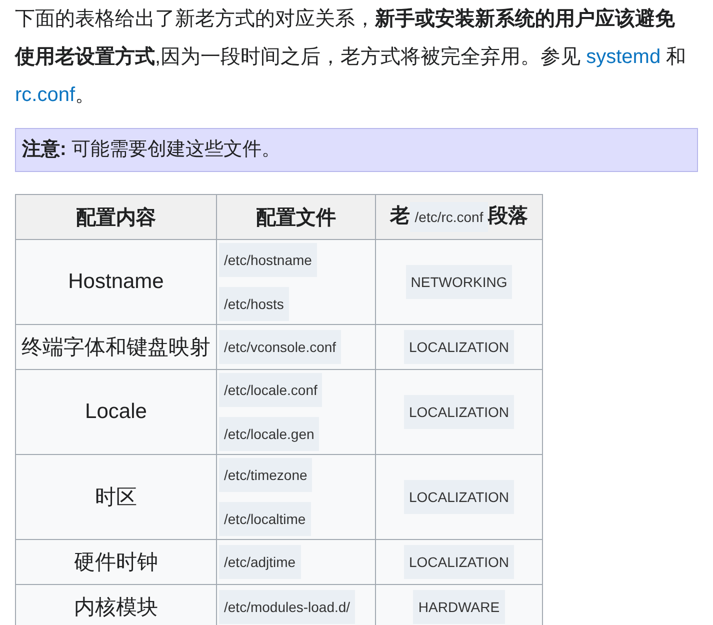  What do you see at coordinates (265, 475) in the screenshot?
I see `file-path: /etc/timezone` at bounding box center [265, 475].